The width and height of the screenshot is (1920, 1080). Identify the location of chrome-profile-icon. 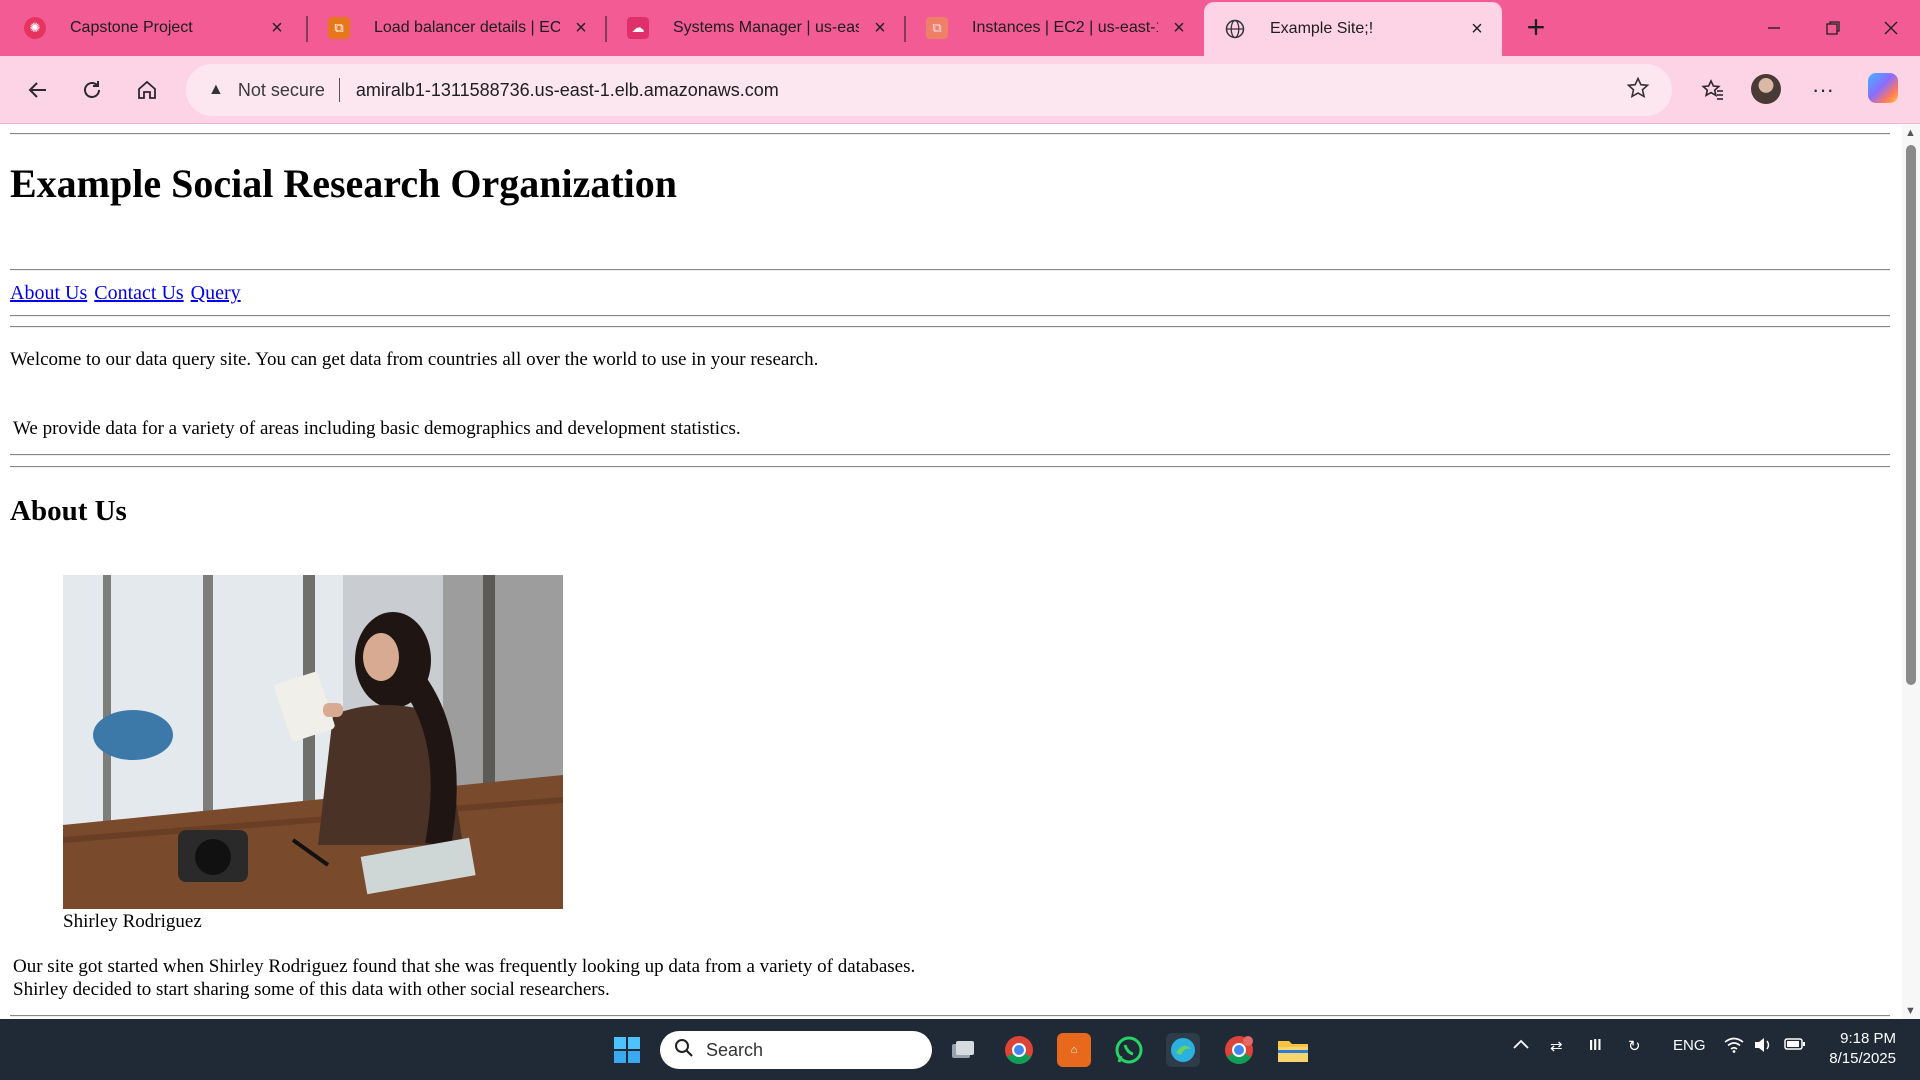
(1239, 1050).